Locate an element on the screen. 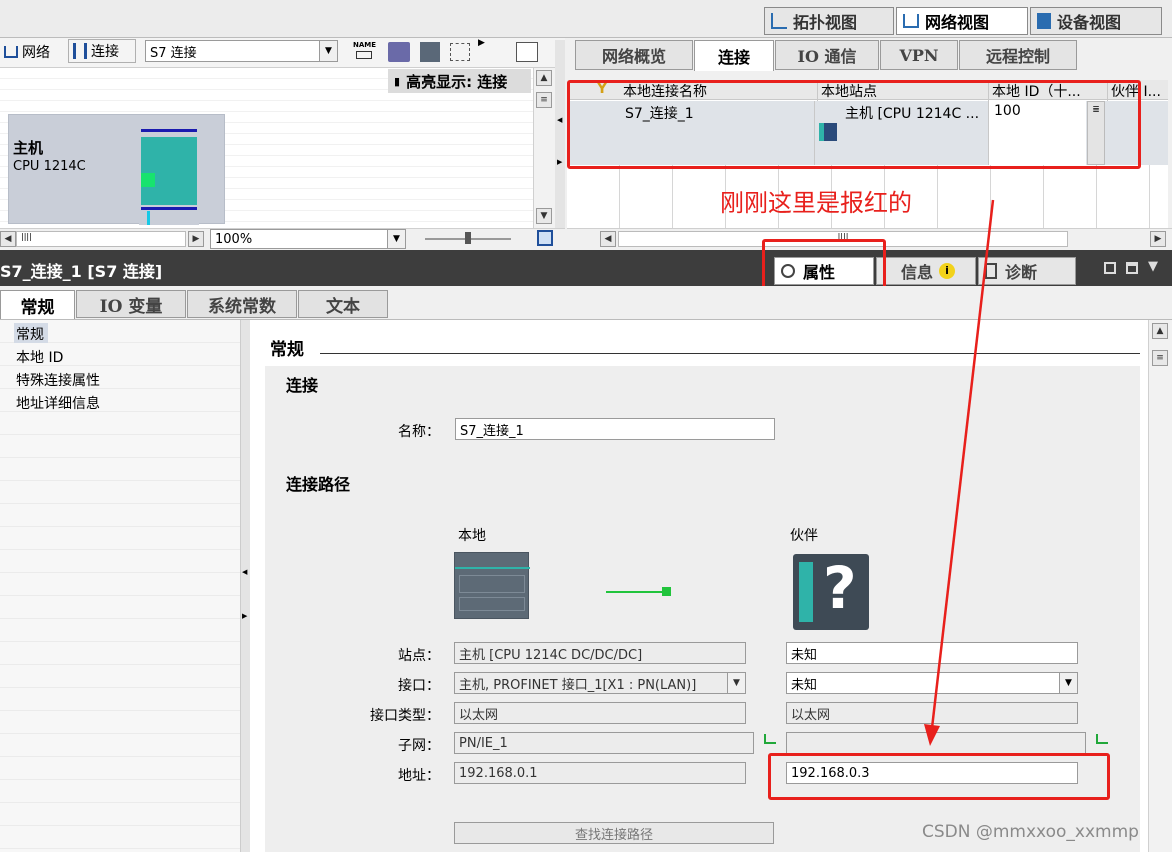  watermark: CSDN @mmxxoo_xxmmp is located at coordinates (1030, 832).